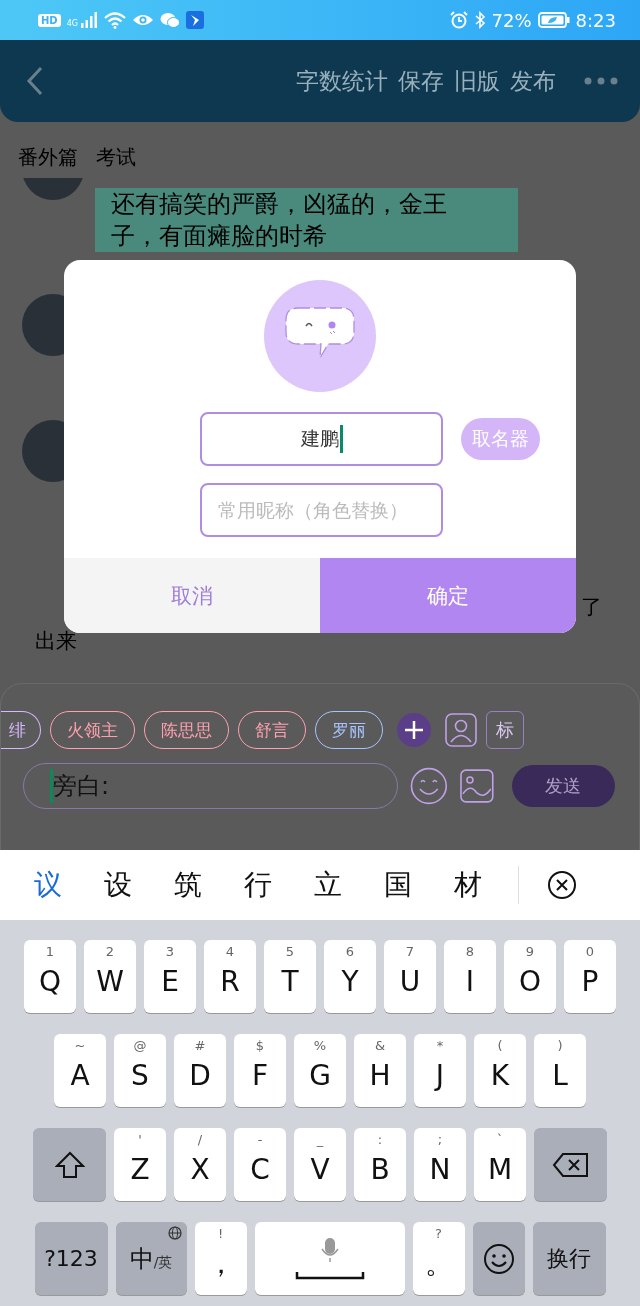  I want to click on back-icon, so click(35, 81).